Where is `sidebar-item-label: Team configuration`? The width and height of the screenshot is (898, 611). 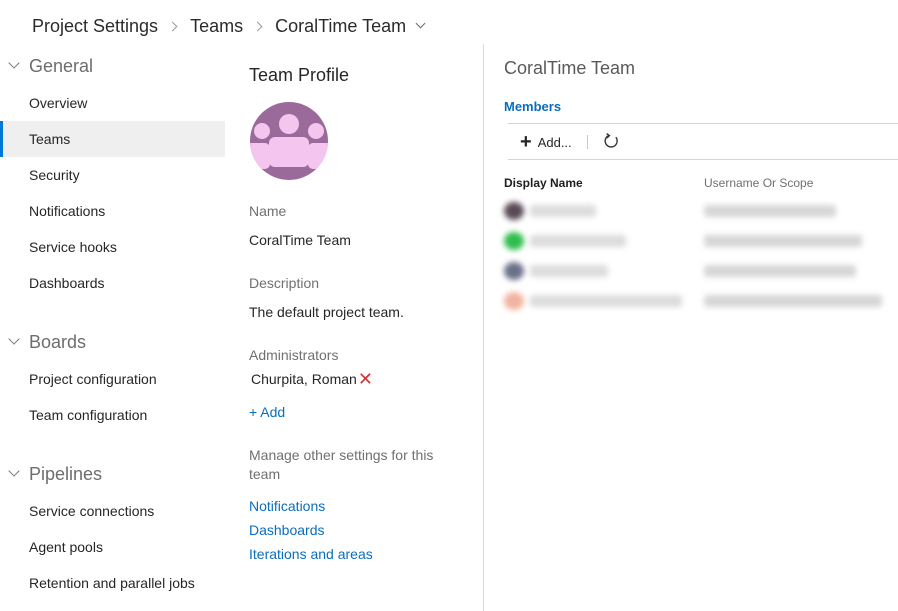 sidebar-item-label: Team configuration is located at coordinates (88, 415).